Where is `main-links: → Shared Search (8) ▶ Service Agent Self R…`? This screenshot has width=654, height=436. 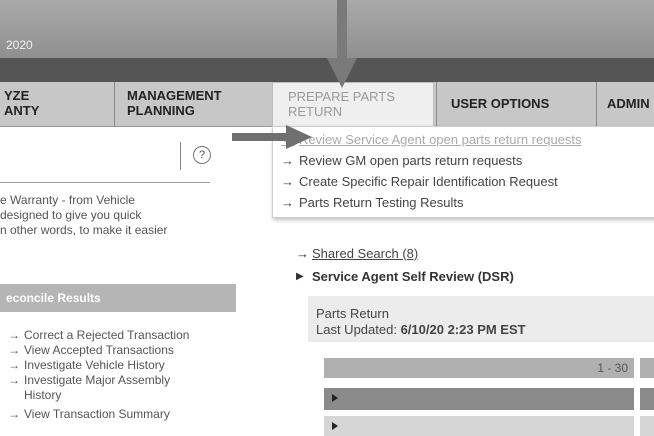 main-links: → Shared Search (8) ▶ Service Agent Self R… is located at coordinates (405, 269).